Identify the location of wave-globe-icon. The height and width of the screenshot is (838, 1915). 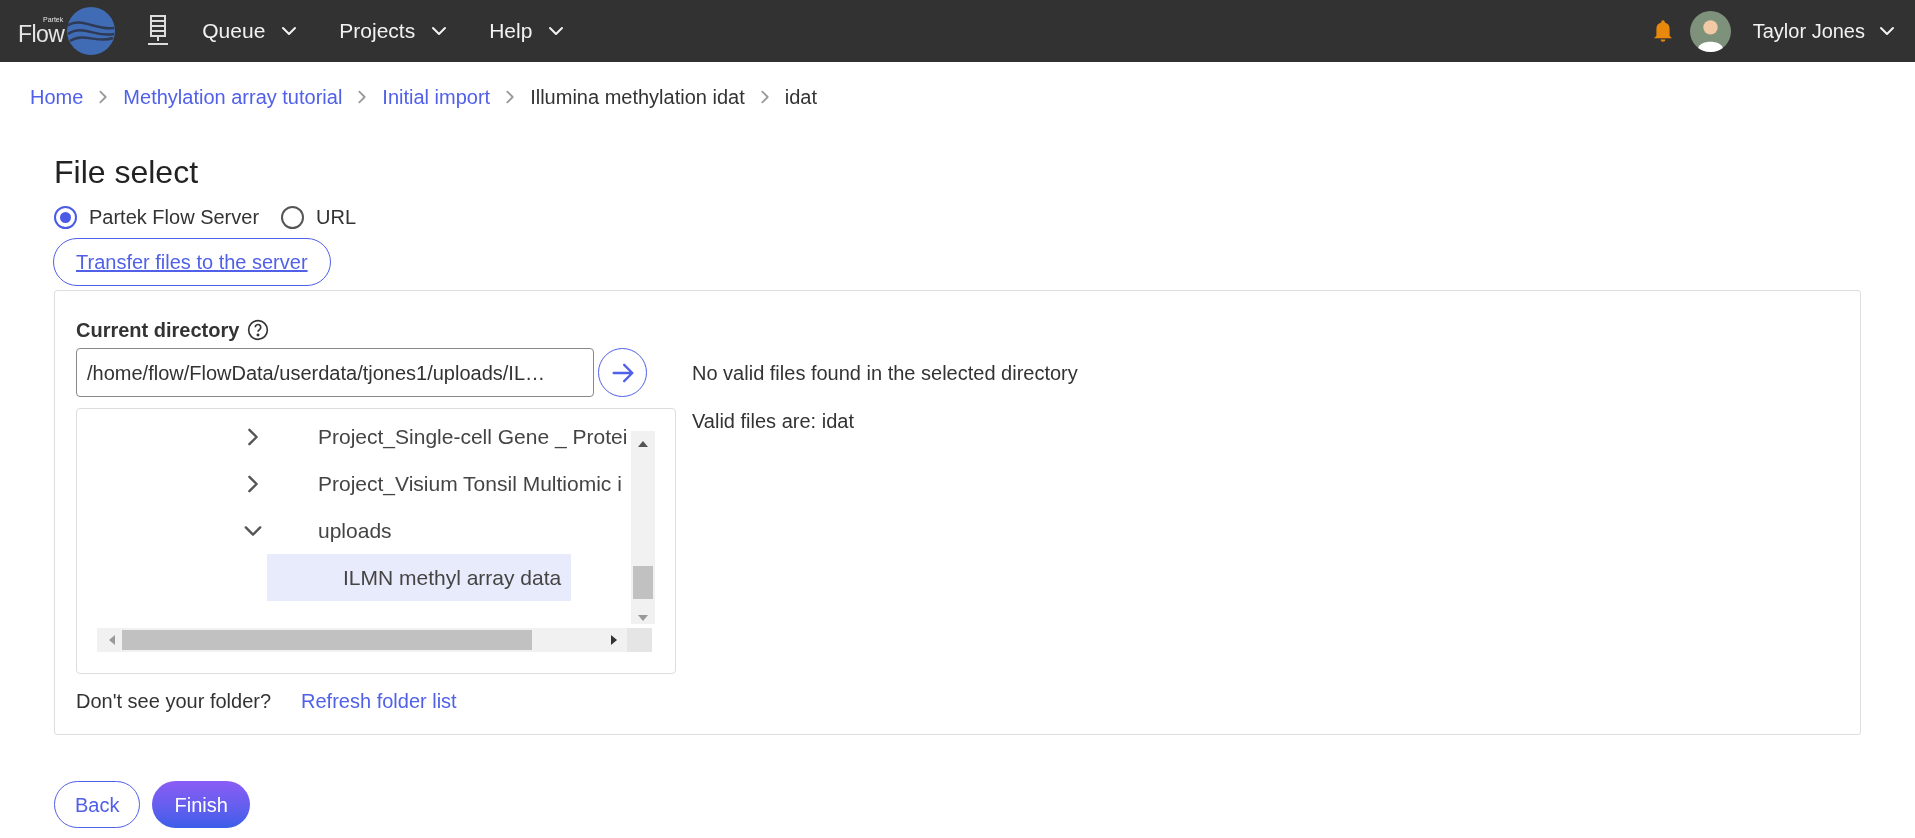
(91, 31).